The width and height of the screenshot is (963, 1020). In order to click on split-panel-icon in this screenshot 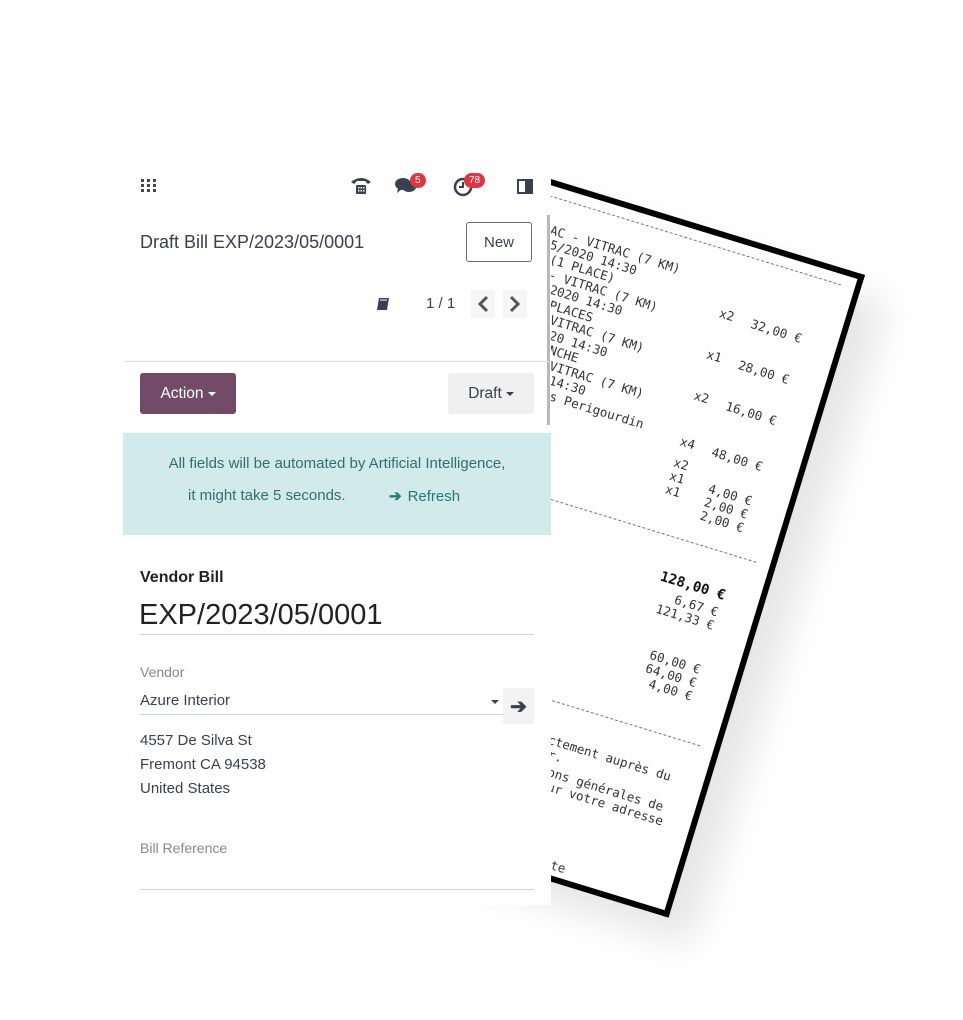, I will do `click(525, 186)`.